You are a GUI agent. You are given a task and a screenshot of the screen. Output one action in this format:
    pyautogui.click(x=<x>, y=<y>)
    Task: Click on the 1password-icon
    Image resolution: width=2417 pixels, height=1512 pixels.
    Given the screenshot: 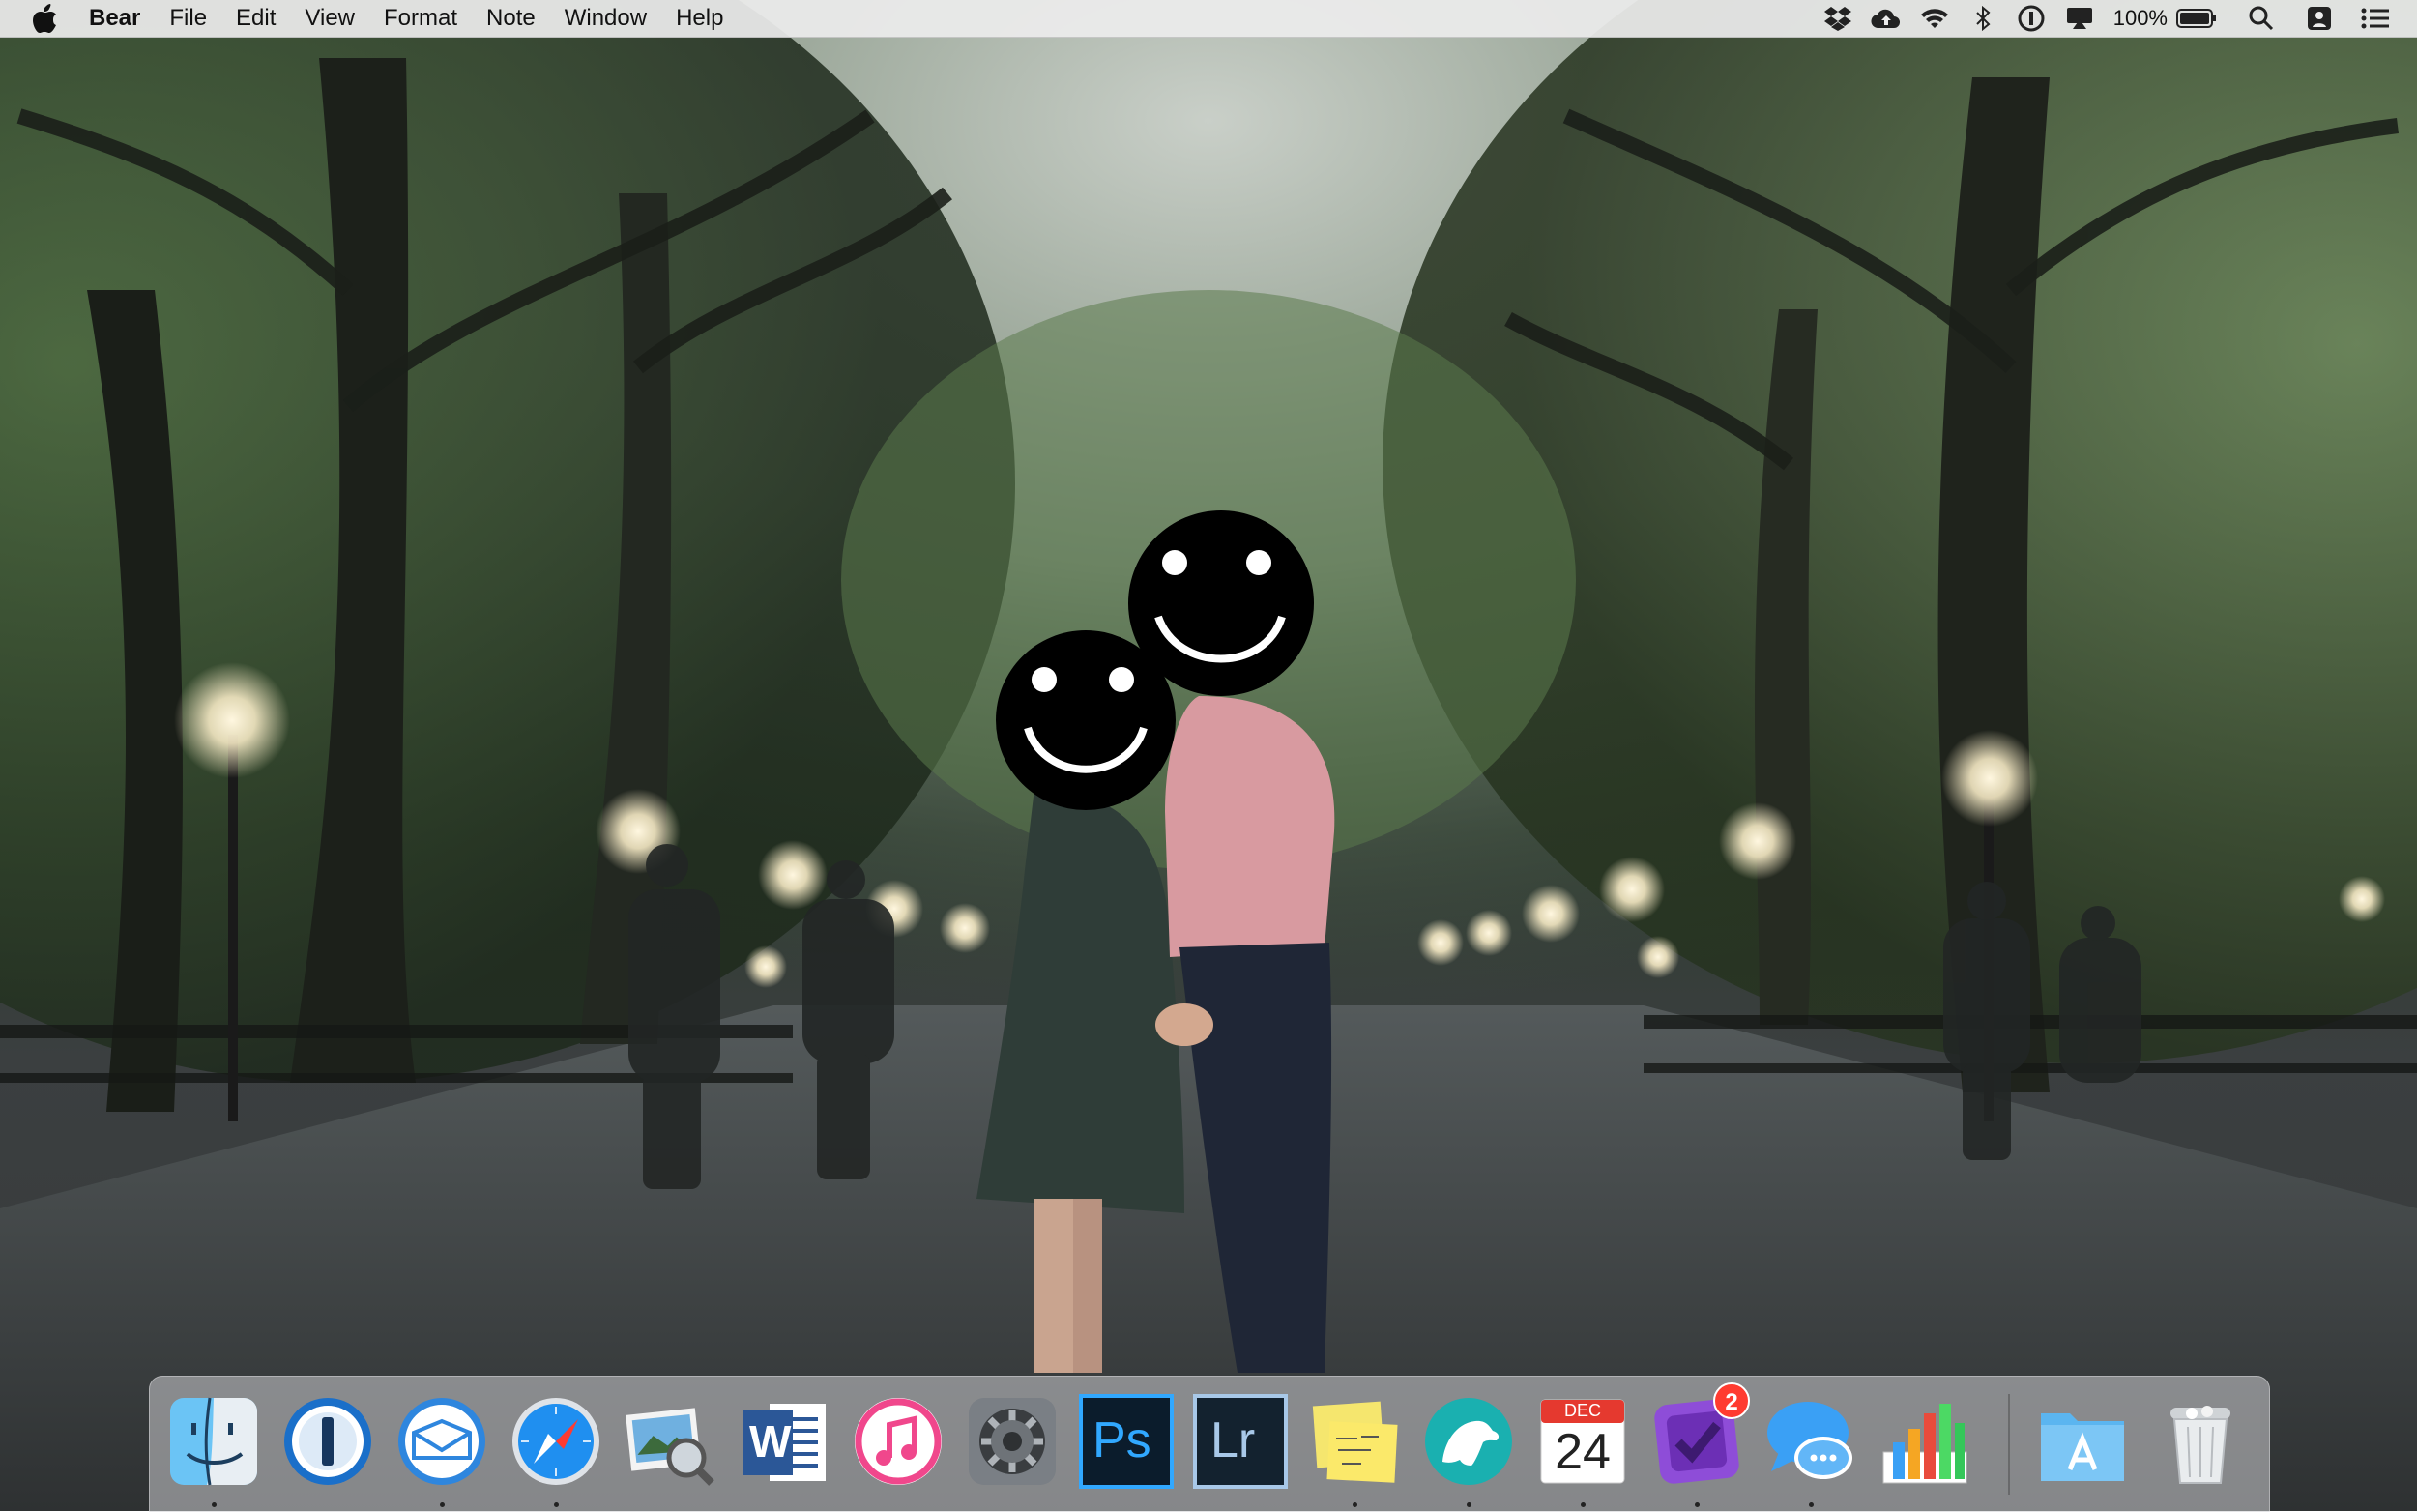 What is the action you would take?
    pyautogui.click(x=328, y=1441)
    